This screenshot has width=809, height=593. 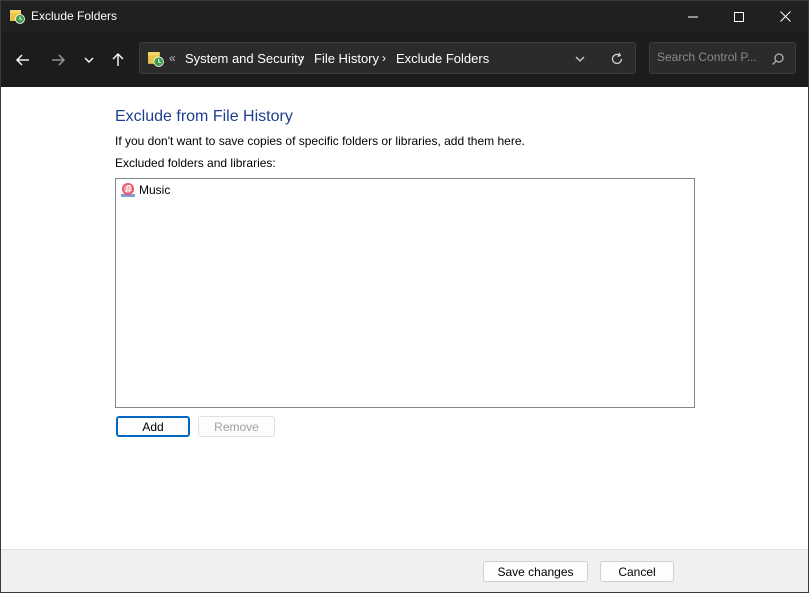 I want to click on save-changes-button: Save changes, so click(x=535, y=571).